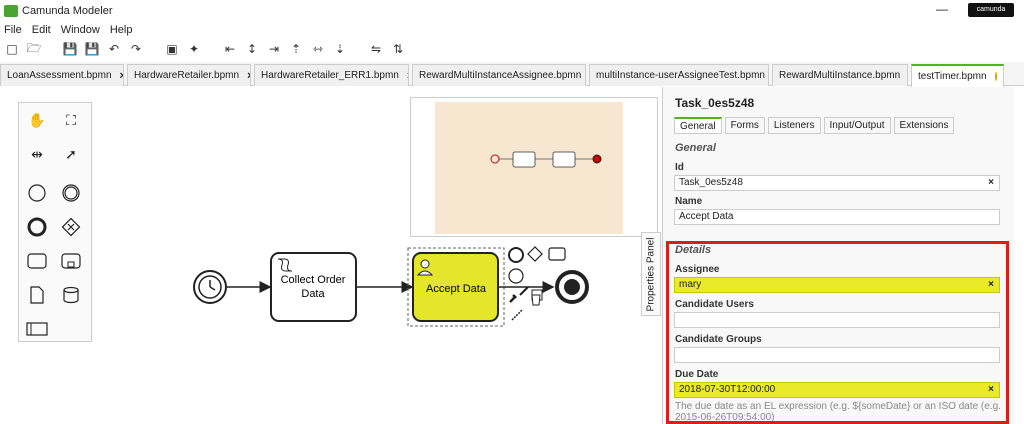 The width and height of the screenshot is (1024, 424). Describe the element at coordinates (837, 217) in the screenshot. I see `name-field: Accept Data` at that location.